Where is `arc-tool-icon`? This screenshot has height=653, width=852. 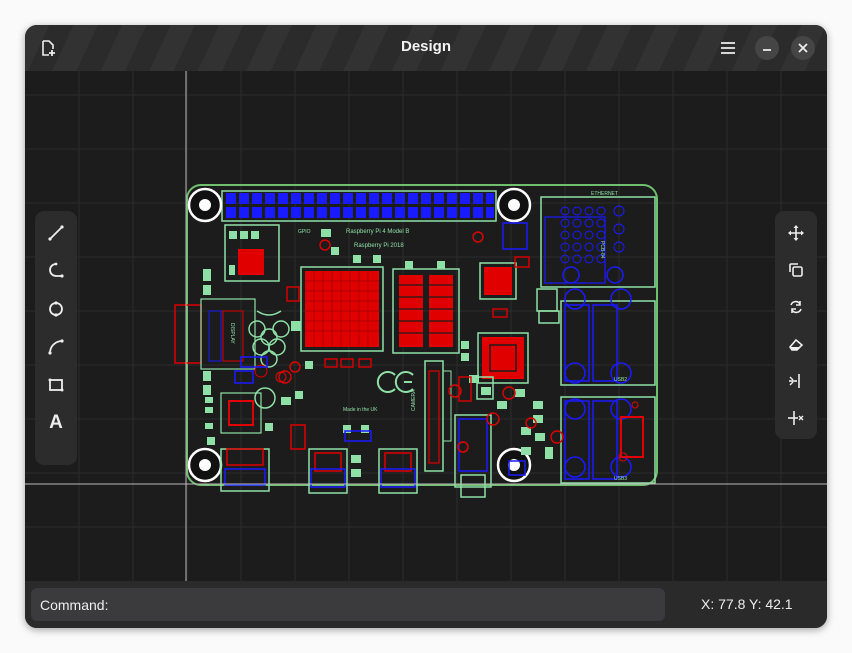
arc-tool-icon is located at coordinates (56, 347).